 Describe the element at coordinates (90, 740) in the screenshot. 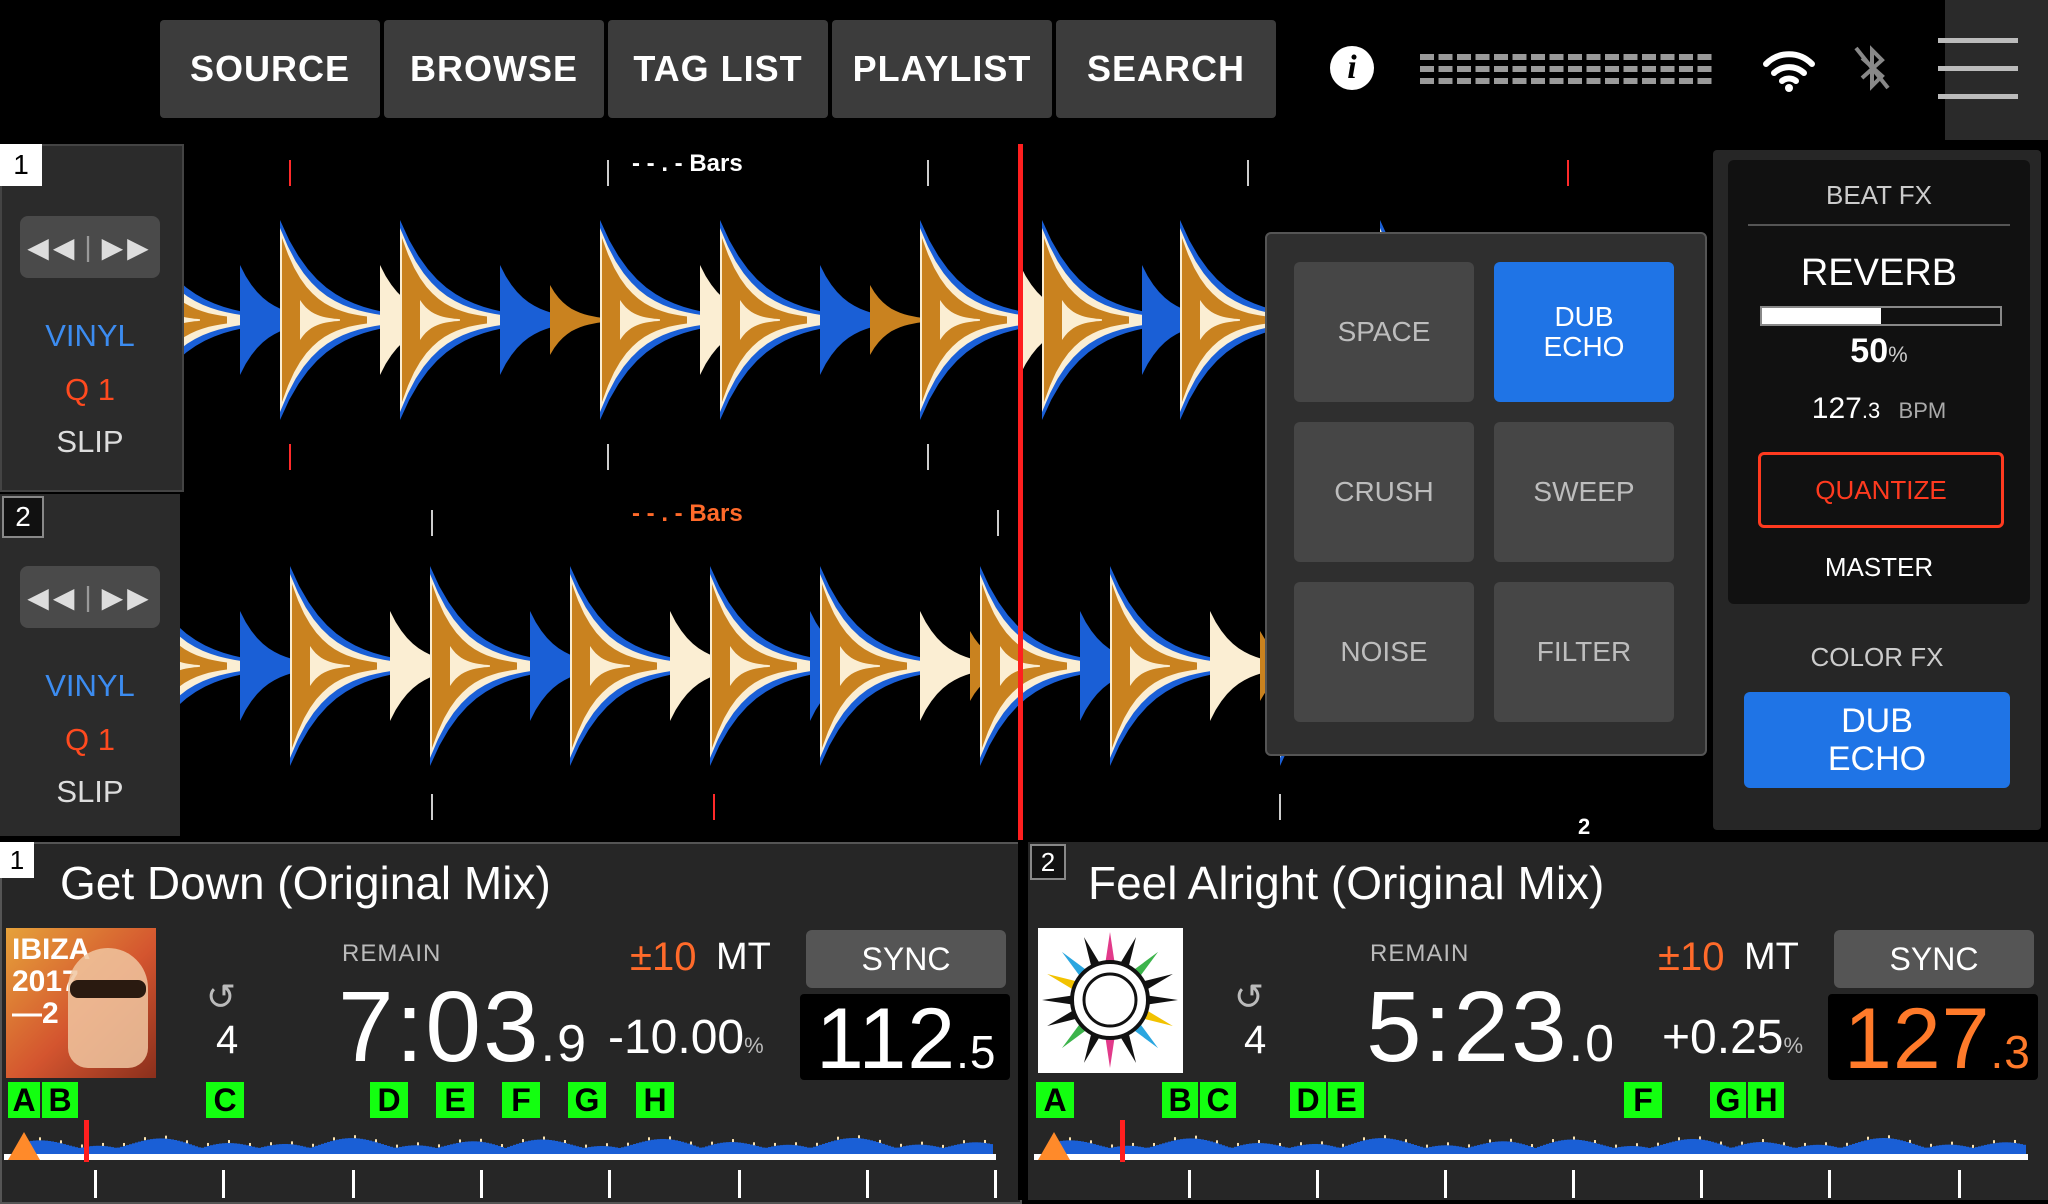

I see `deck2-quantize-label: Q 1` at that location.